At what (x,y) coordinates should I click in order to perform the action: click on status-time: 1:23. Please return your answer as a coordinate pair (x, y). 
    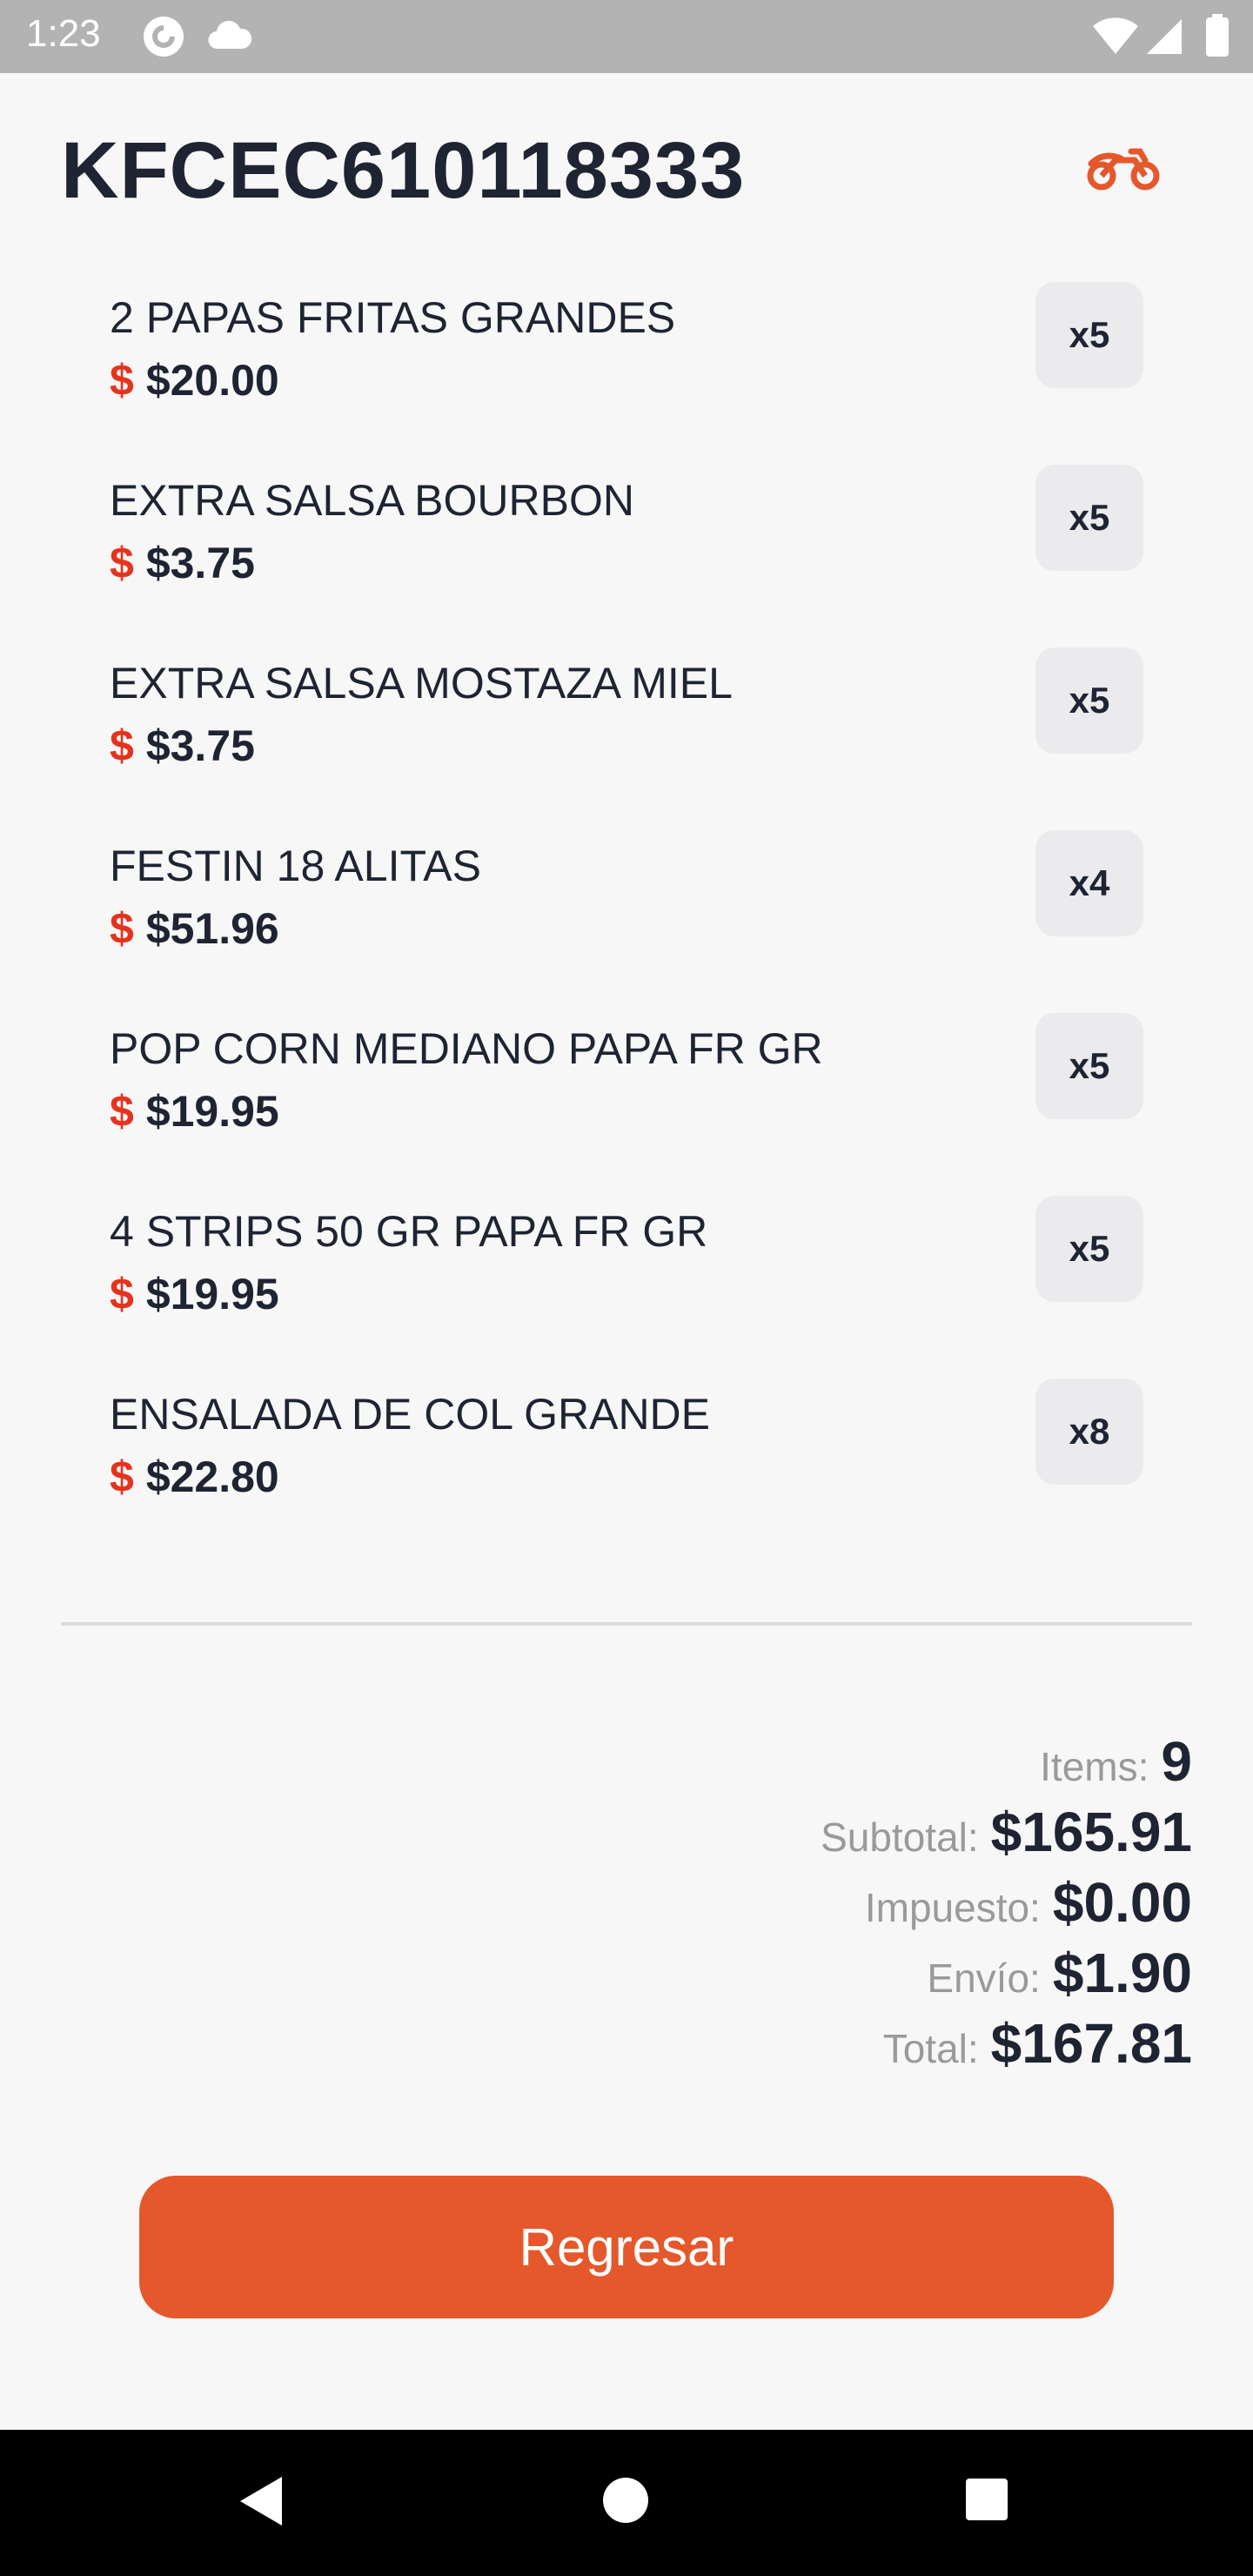
    Looking at the image, I should click on (63, 34).